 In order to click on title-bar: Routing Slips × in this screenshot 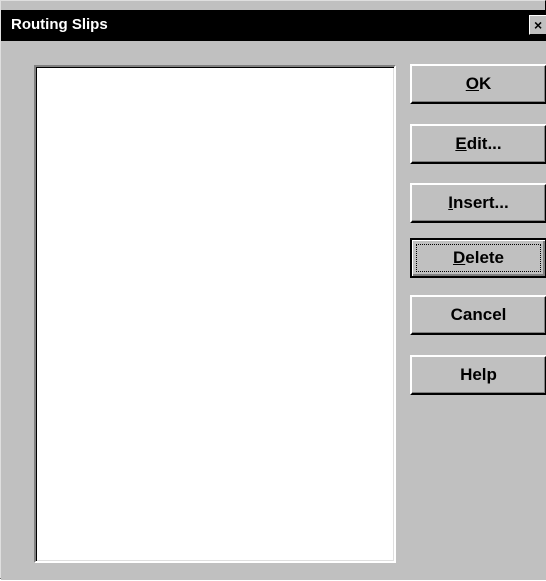, I will do `click(273, 25)`.